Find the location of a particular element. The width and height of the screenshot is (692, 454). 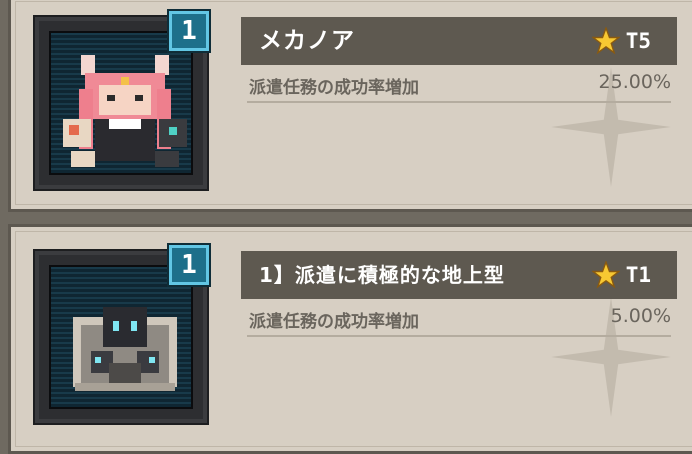

name-bar: 1】派遣に積極的な地上型 T1 is located at coordinates (459, 275).